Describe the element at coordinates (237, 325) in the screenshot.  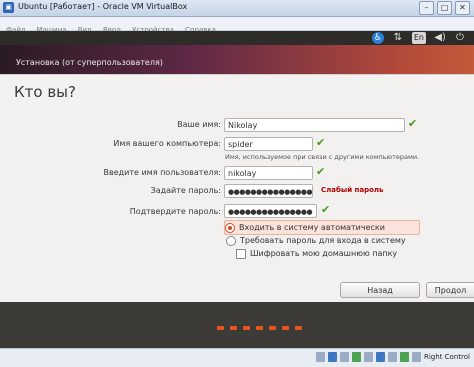
I see `installer-progress-band` at that location.